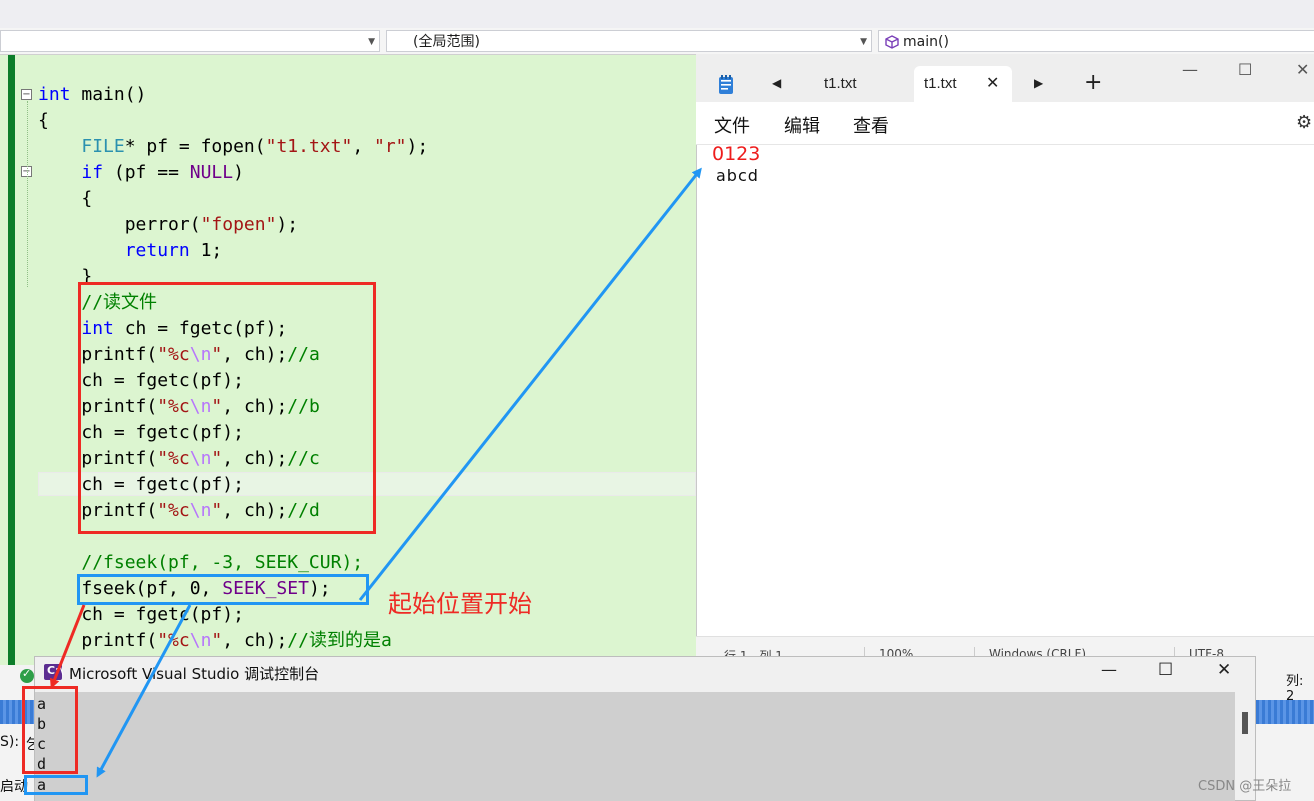  What do you see at coordinates (530, 384) in the screenshot?
I see `blue-arrow-to-notepad` at bounding box center [530, 384].